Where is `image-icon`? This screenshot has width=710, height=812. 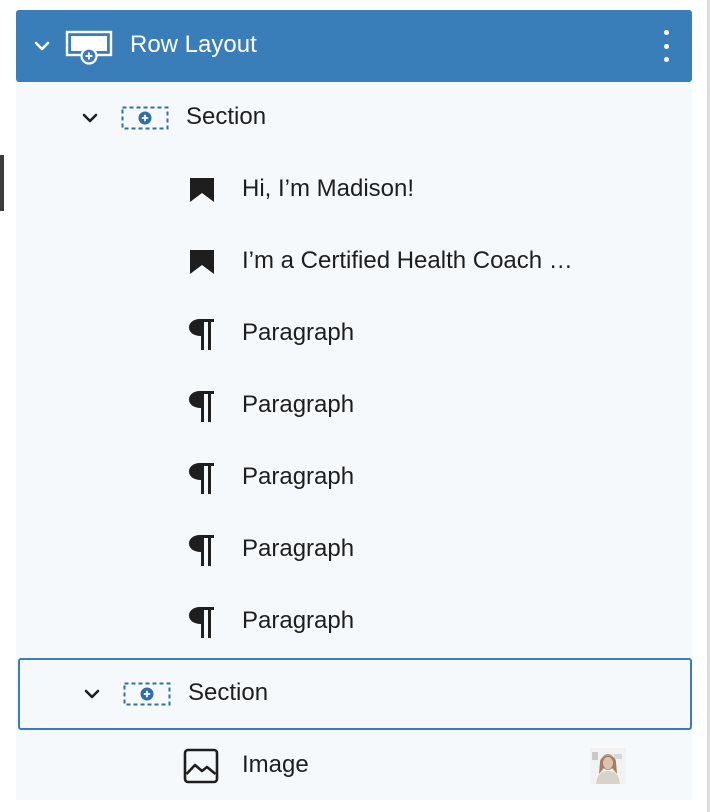 image-icon is located at coordinates (201, 766).